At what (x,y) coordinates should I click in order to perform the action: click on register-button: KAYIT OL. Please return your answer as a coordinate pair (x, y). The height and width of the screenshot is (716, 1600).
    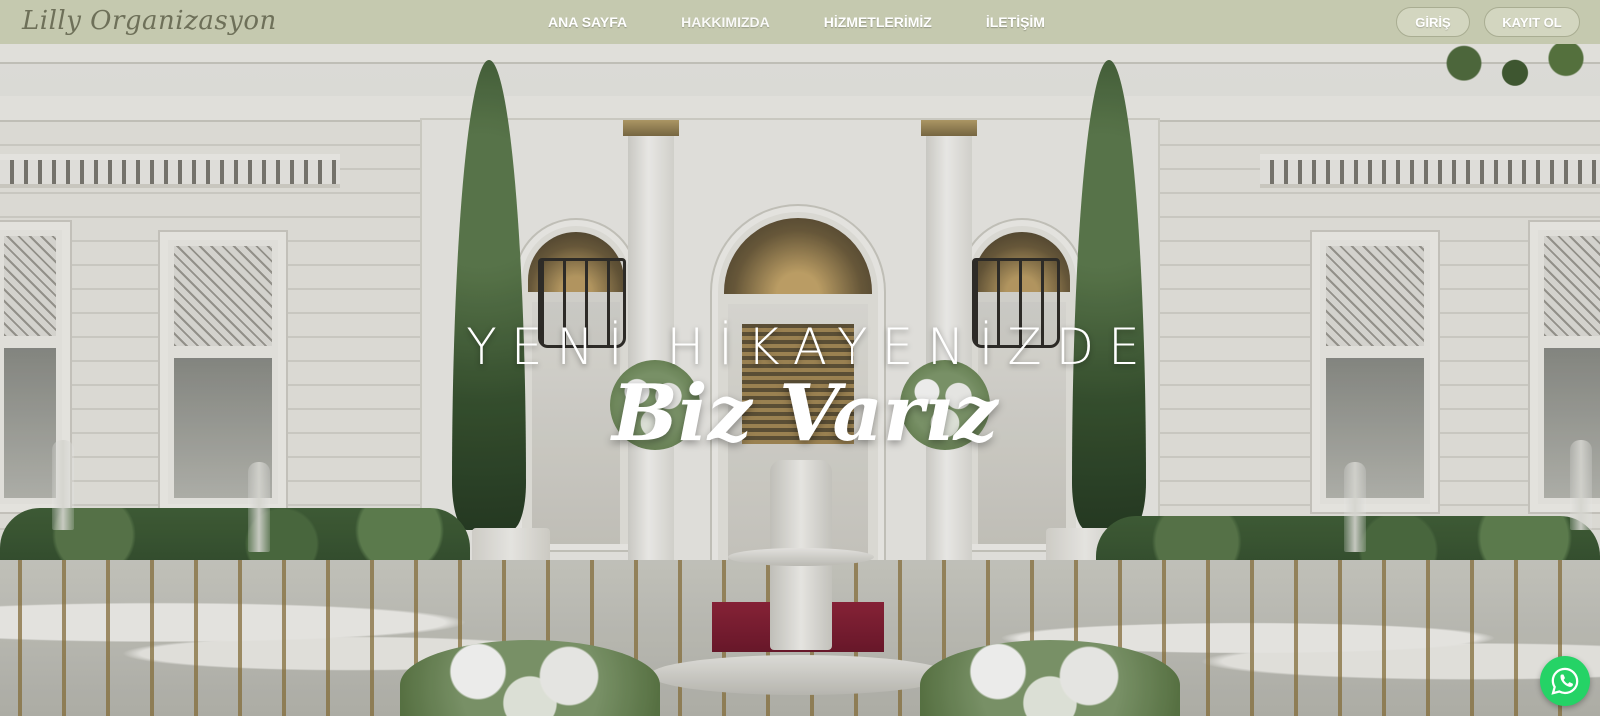
    Looking at the image, I should click on (1532, 22).